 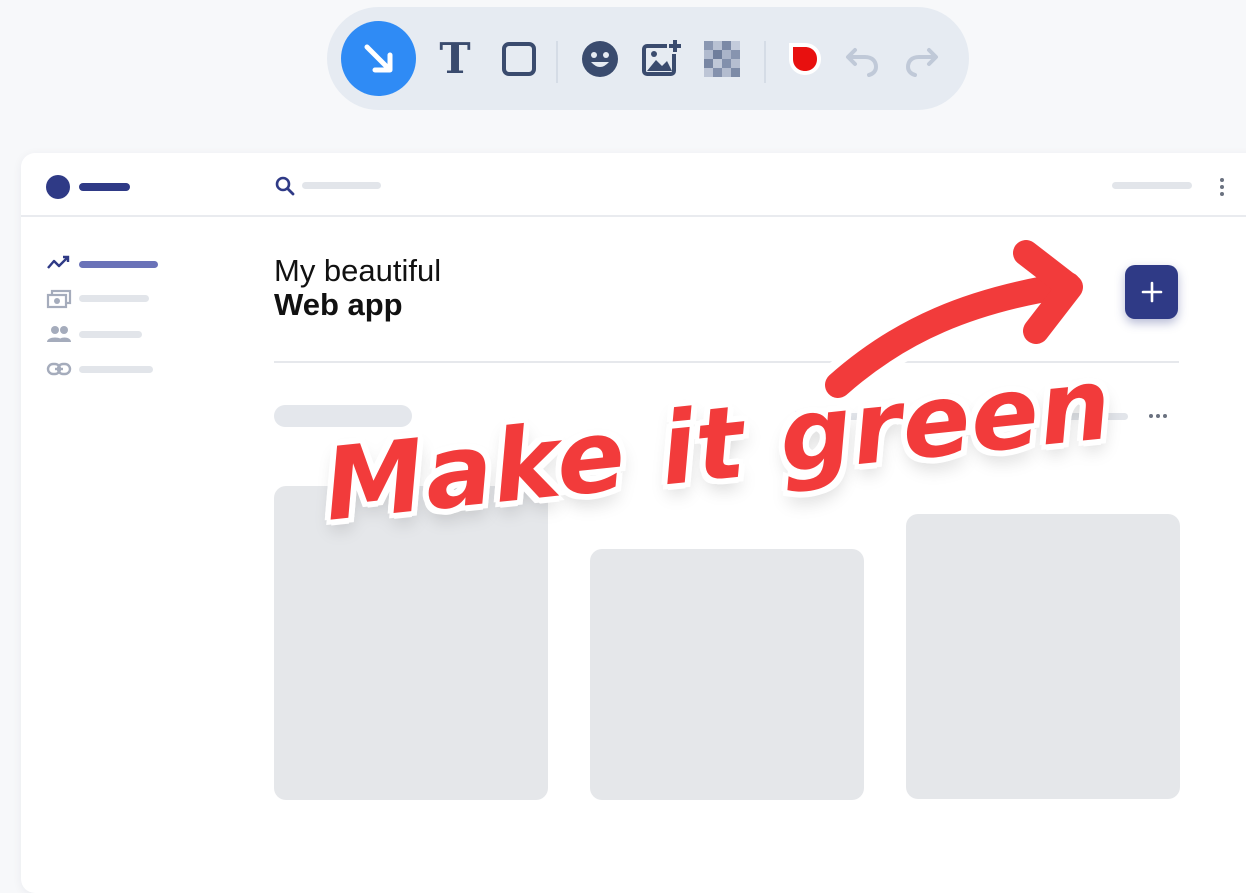 I want to click on people-icon, so click(x=59, y=334).